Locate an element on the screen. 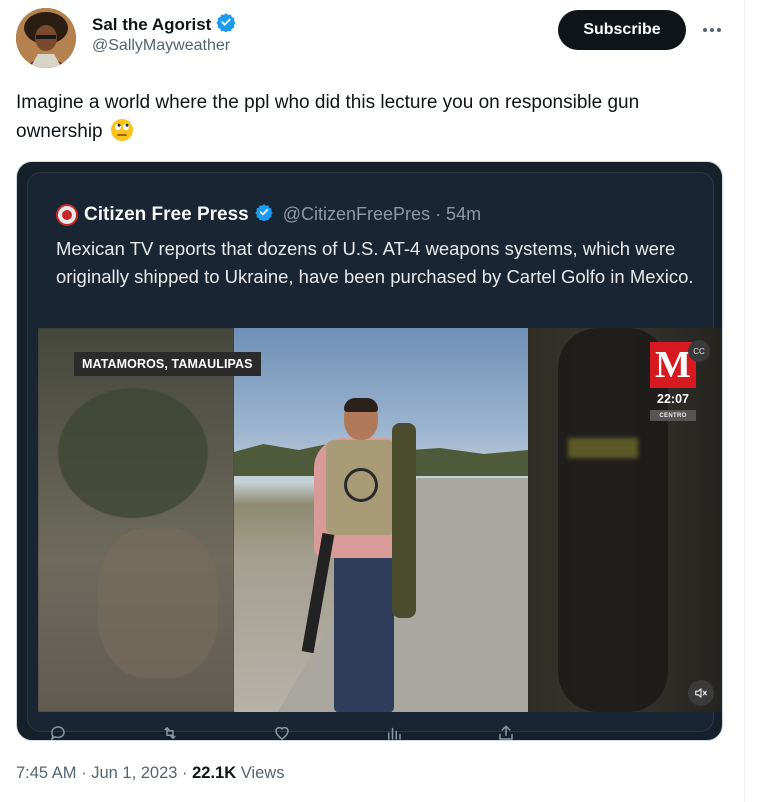  reply-icon is located at coordinates (58, 730).